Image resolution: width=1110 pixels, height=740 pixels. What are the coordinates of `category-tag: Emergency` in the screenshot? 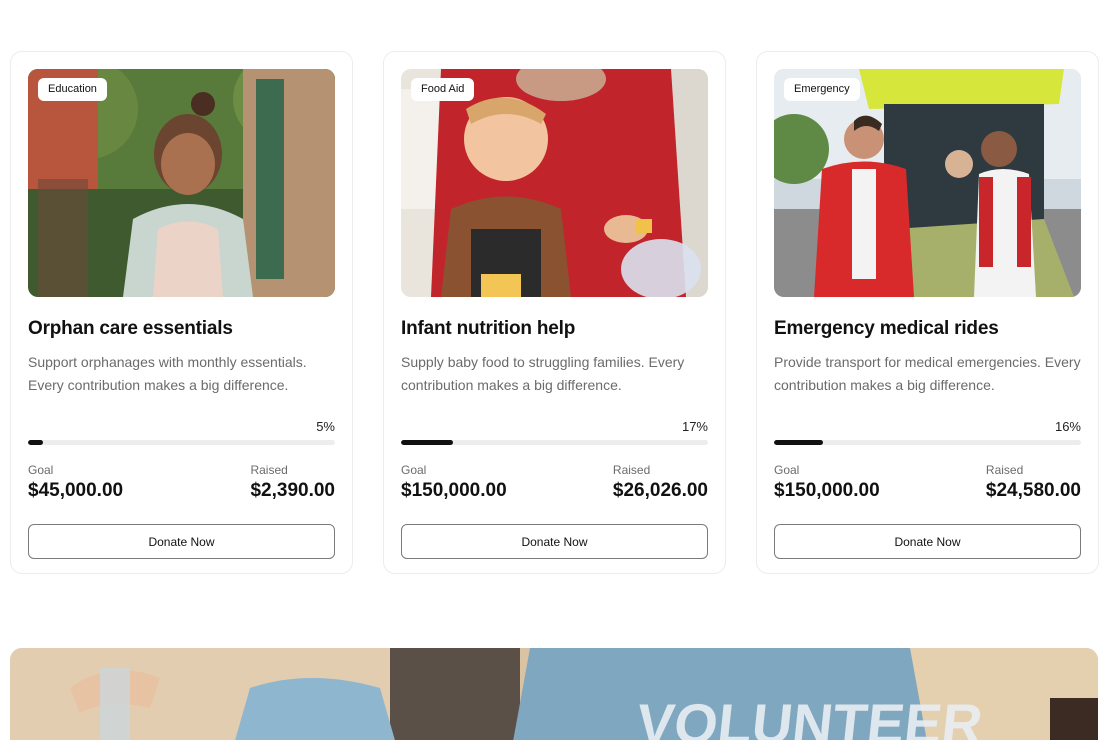 It's located at (822, 89).